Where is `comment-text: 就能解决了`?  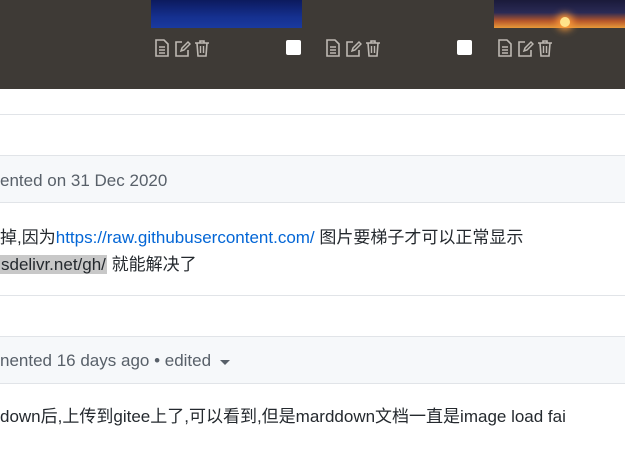
comment-text: 就能解决了 is located at coordinates (151, 264).